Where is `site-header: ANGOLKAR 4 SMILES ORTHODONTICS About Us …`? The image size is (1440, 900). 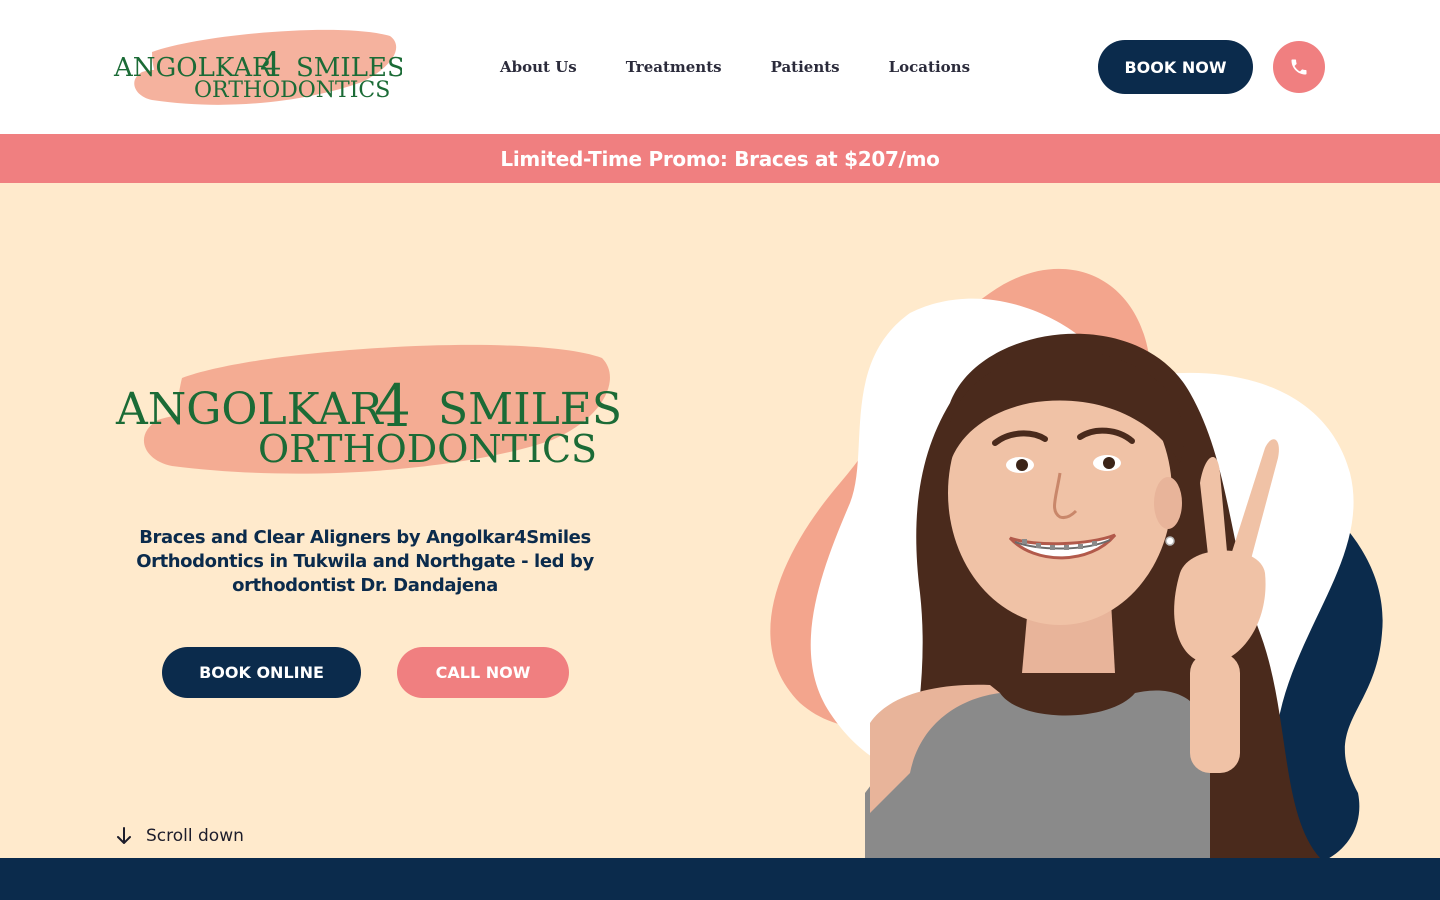
site-header: ANGOLKAR 4 SMILES ORTHODONTICS About Us … is located at coordinates (720, 67).